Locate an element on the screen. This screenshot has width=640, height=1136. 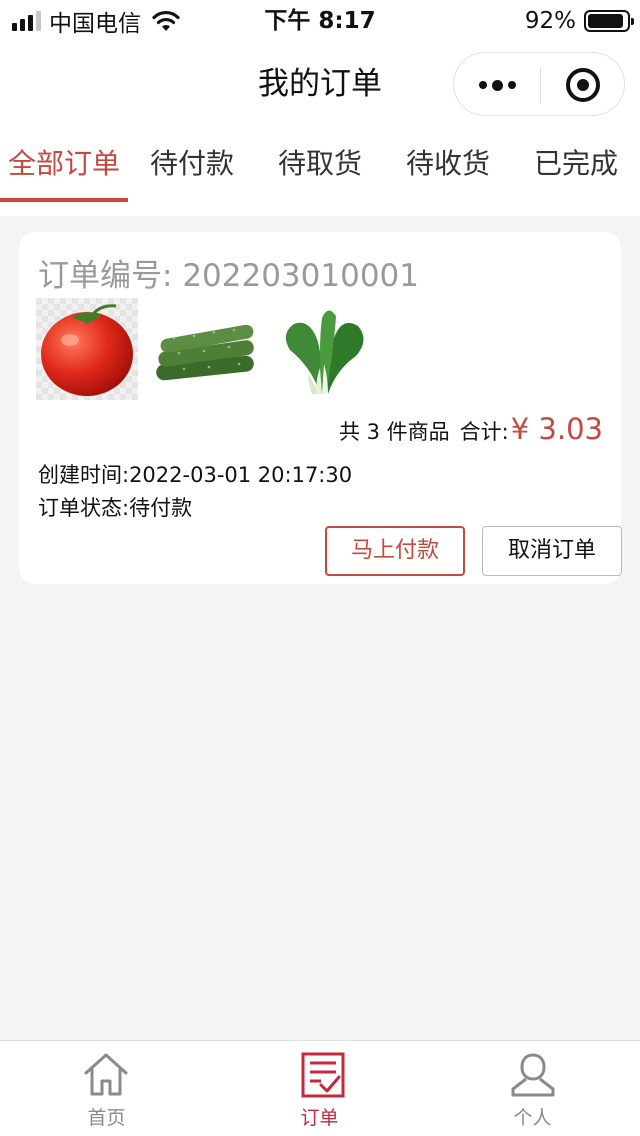
battery-icon is located at coordinates (609, 21).